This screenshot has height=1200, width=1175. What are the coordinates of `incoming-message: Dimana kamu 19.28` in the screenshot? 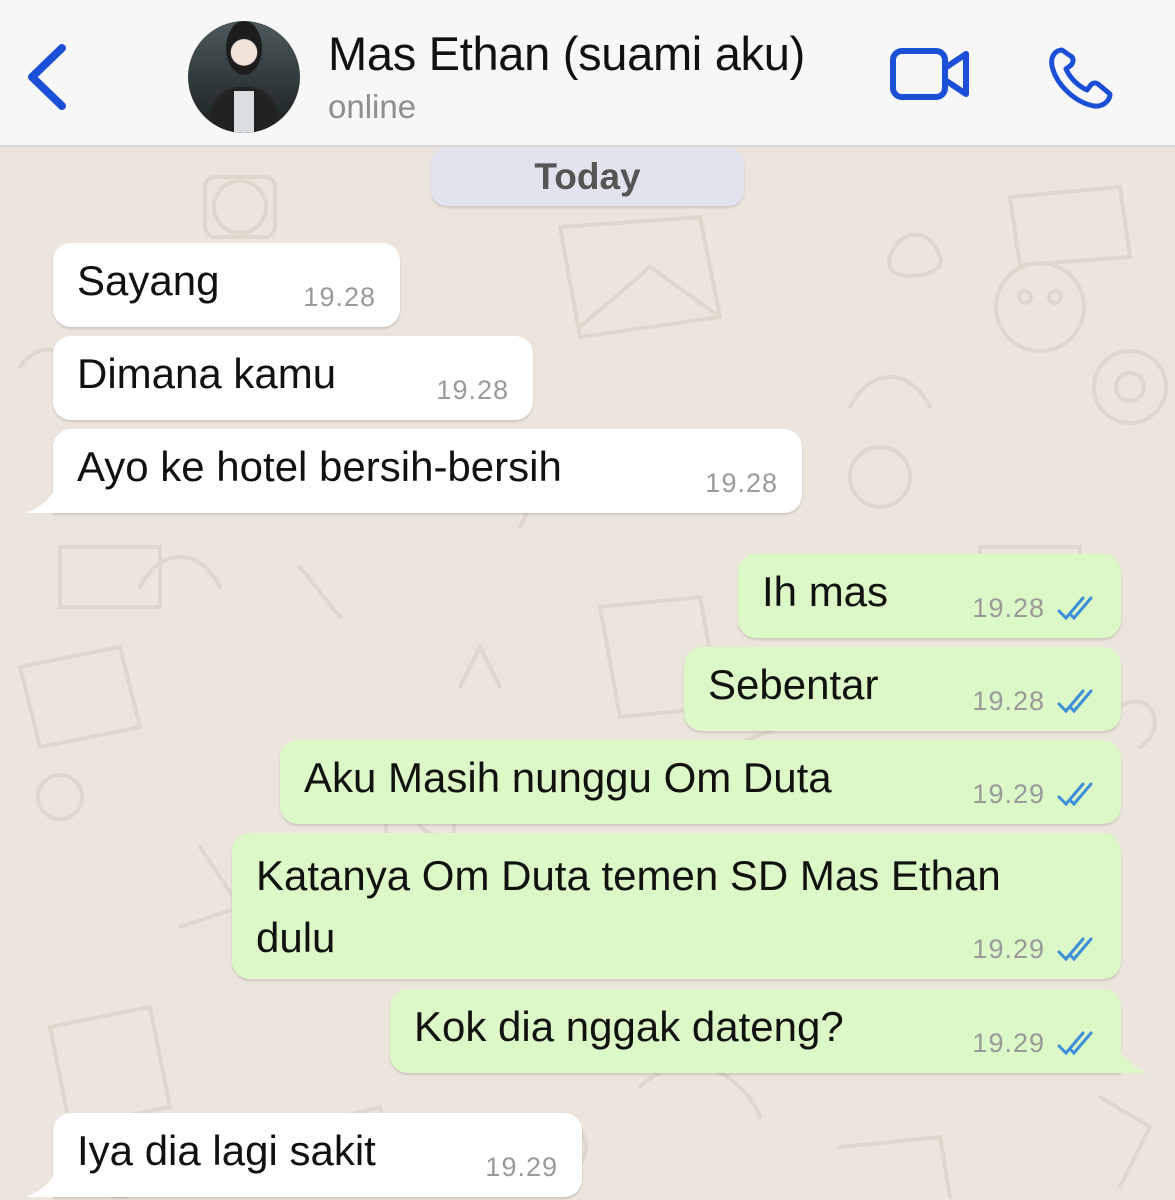 It's located at (293, 378).